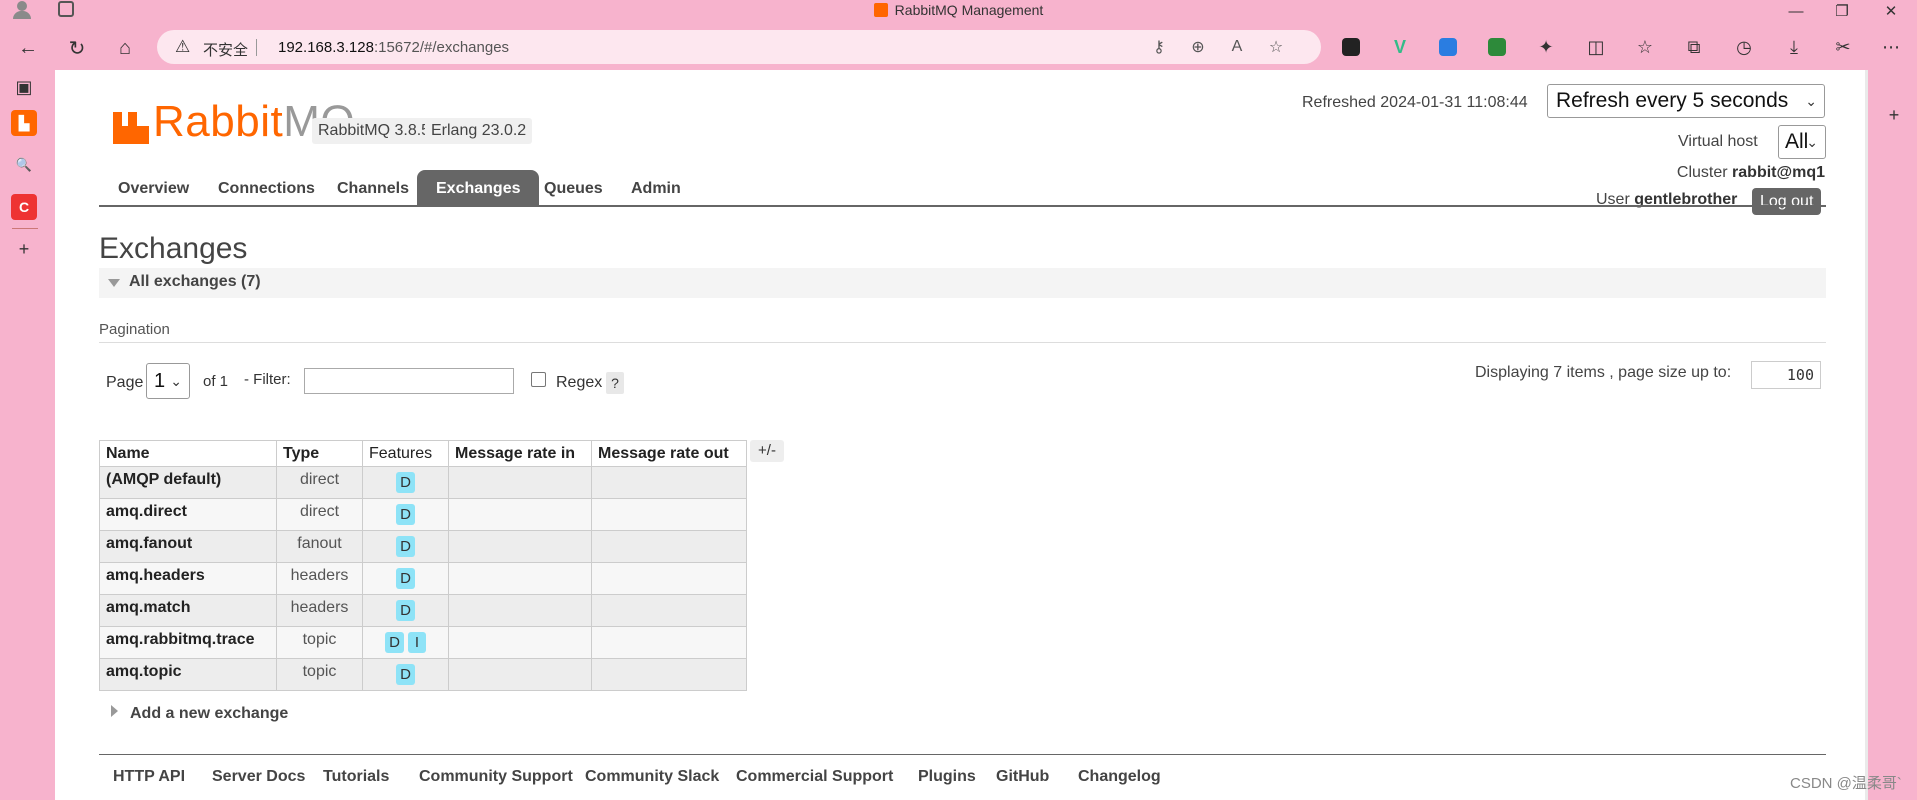  I want to click on split-screen-icon: ◫, so click(1596, 47).